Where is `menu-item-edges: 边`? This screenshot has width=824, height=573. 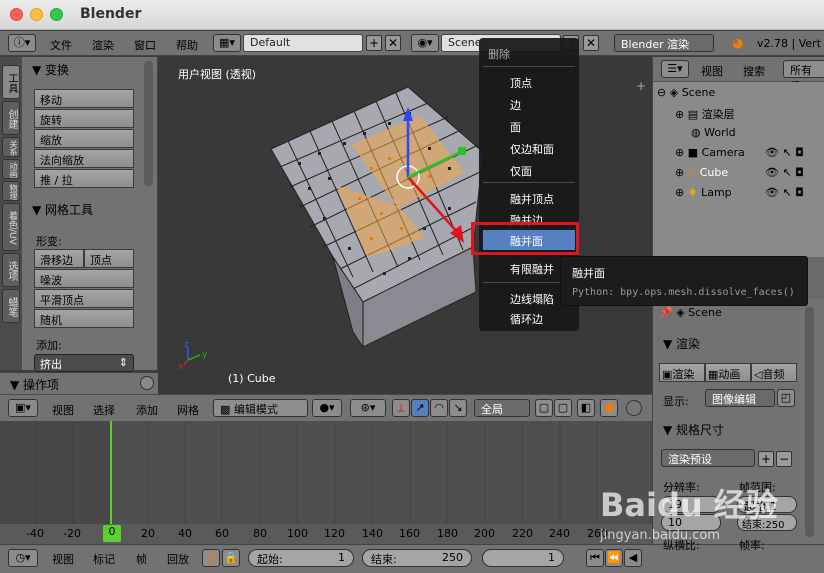 menu-item-edges: 边 is located at coordinates (529, 104).